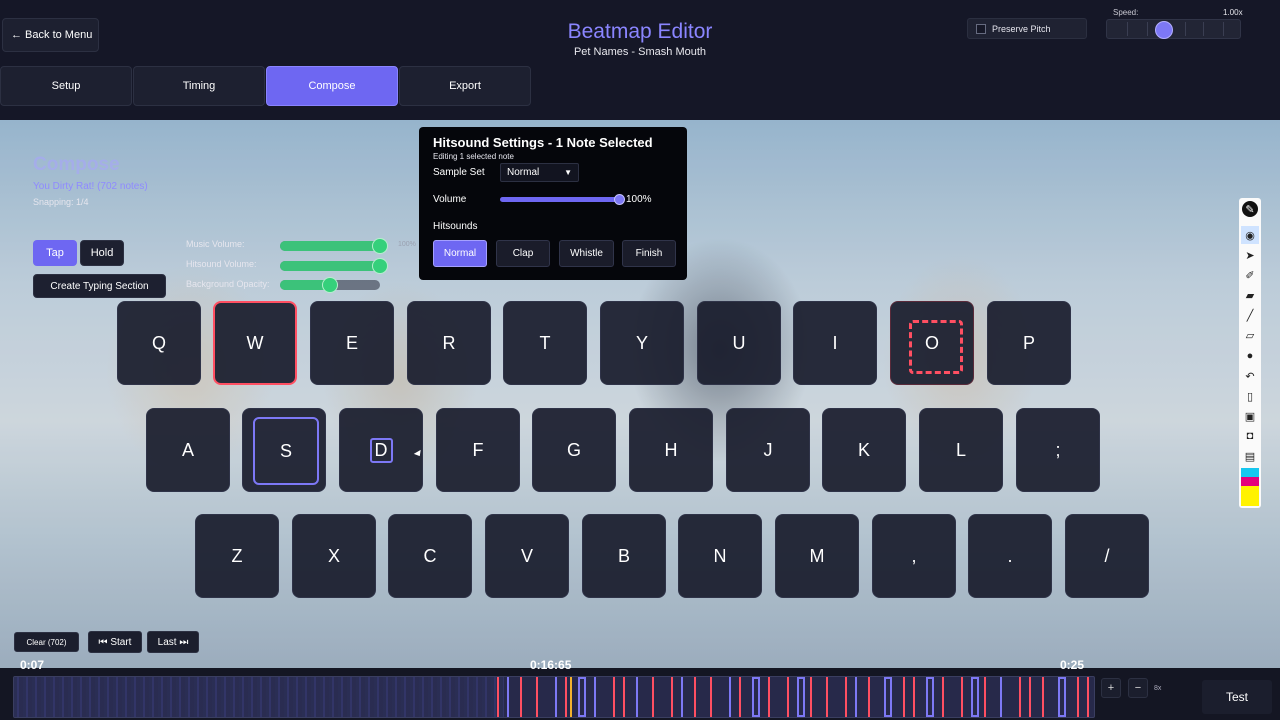 The height and width of the screenshot is (720, 1280). Describe the element at coordinates (932, 343) in the screenshot. I see `key-o: O` at that location.